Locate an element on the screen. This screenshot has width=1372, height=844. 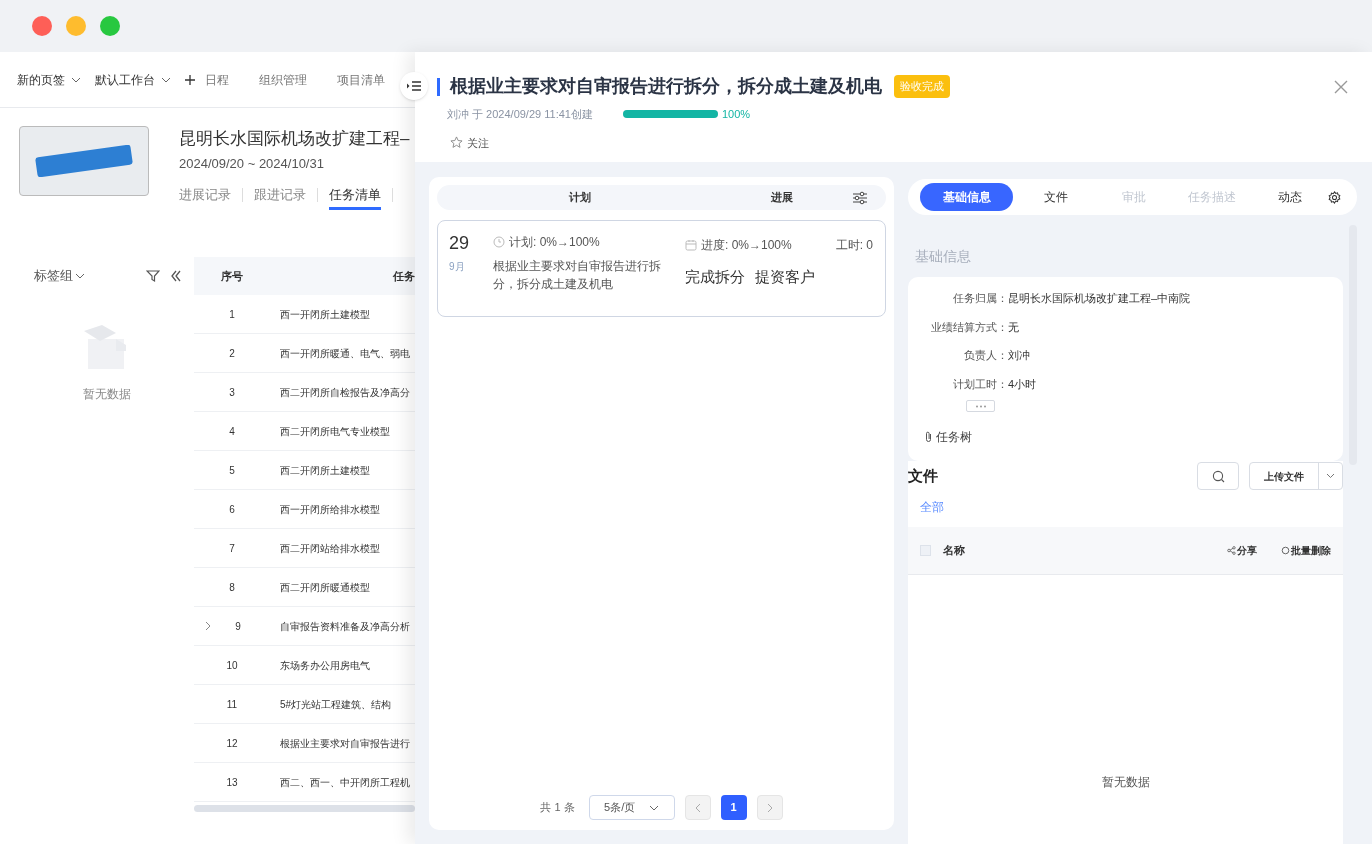
table-cell-text: 西二、西一、中开闭所工程机 is located at coordinates (345, 782).